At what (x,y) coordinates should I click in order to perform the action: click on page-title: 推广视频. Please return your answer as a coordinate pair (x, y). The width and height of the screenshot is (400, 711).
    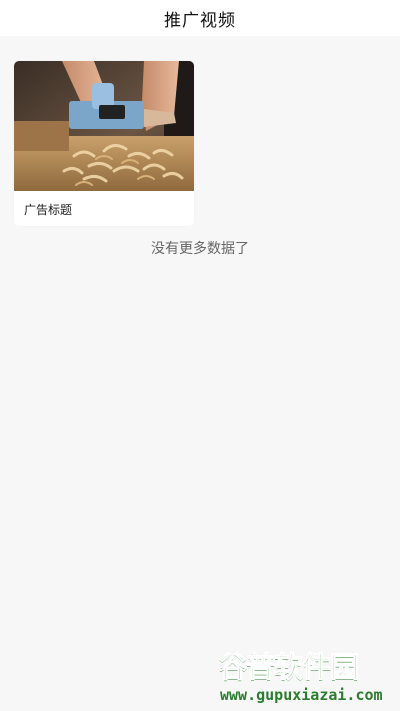
    Looking at the image, I should click on (200, 20).